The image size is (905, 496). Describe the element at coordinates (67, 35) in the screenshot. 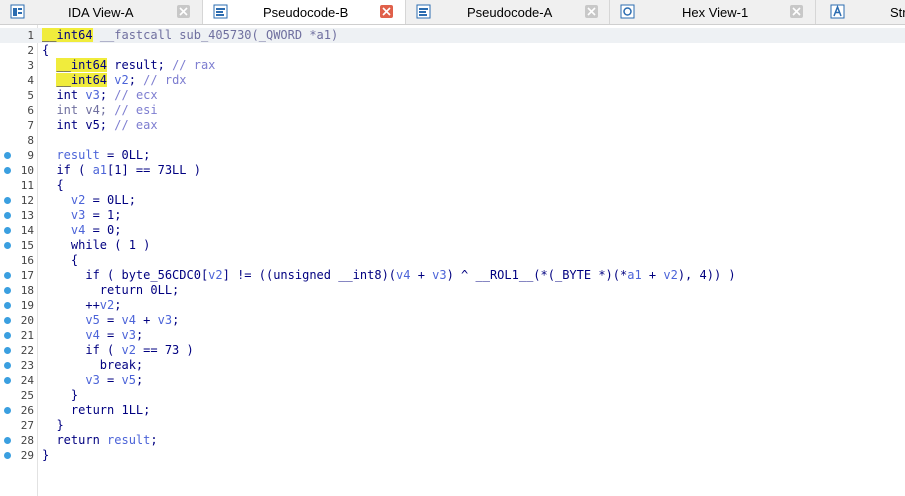

I see `code-type-highlight: __int64` at that location.